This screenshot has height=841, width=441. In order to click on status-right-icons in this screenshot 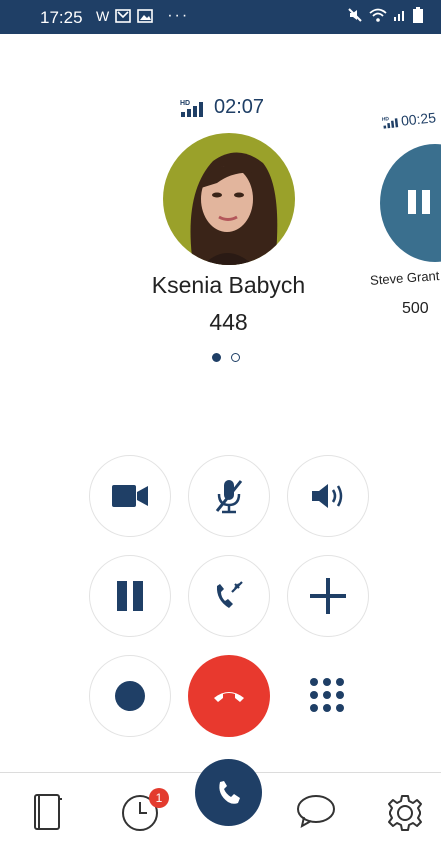, I will do `click(385, 15)`.